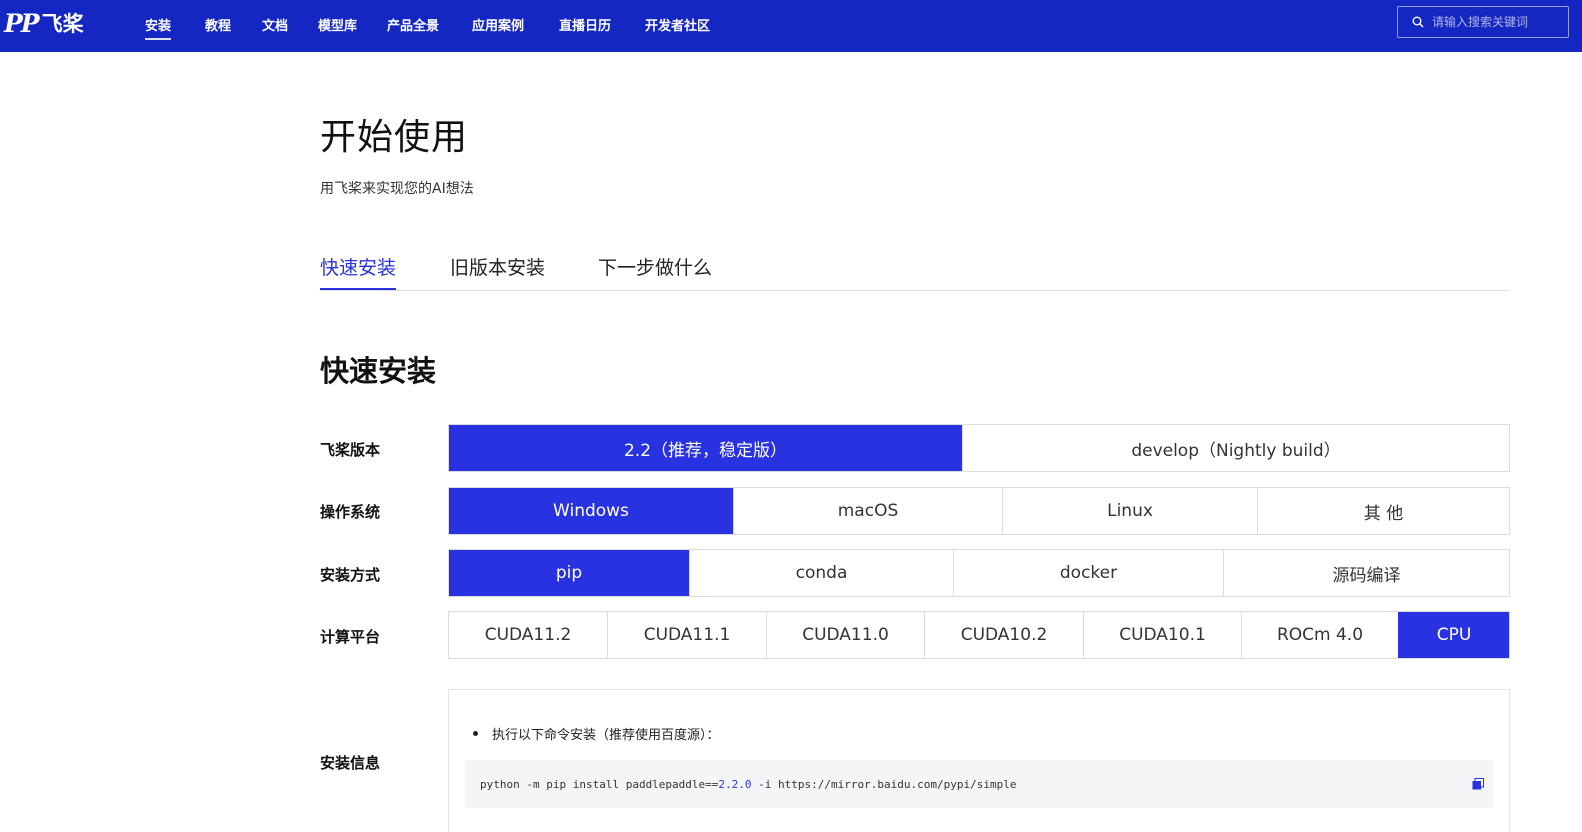 The width and height of the screenshot is (1582, 832). I want to click on os-selector: Windows macOS Linux 其 他, so click(979, 511).